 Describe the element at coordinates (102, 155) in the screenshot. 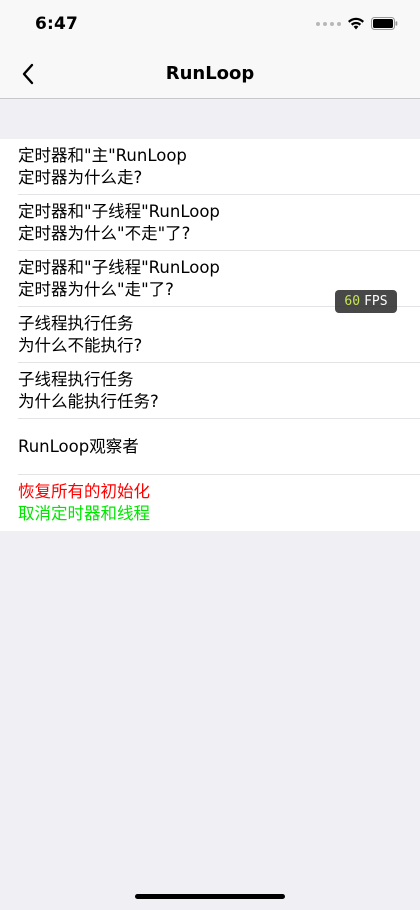

I see `row-title: 定时器和"主"RunLoop` at that location.